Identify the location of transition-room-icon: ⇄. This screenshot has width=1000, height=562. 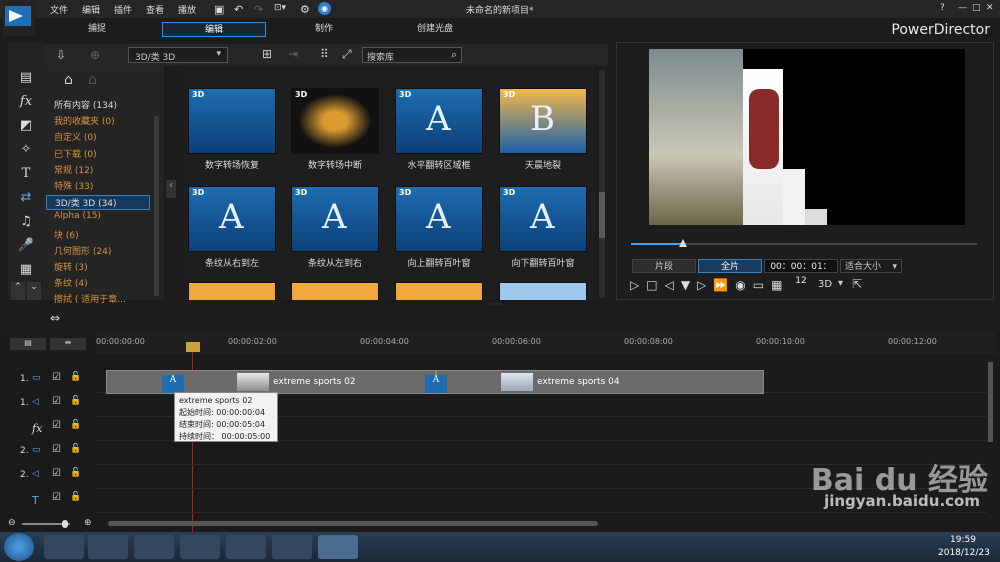
(26, 199).